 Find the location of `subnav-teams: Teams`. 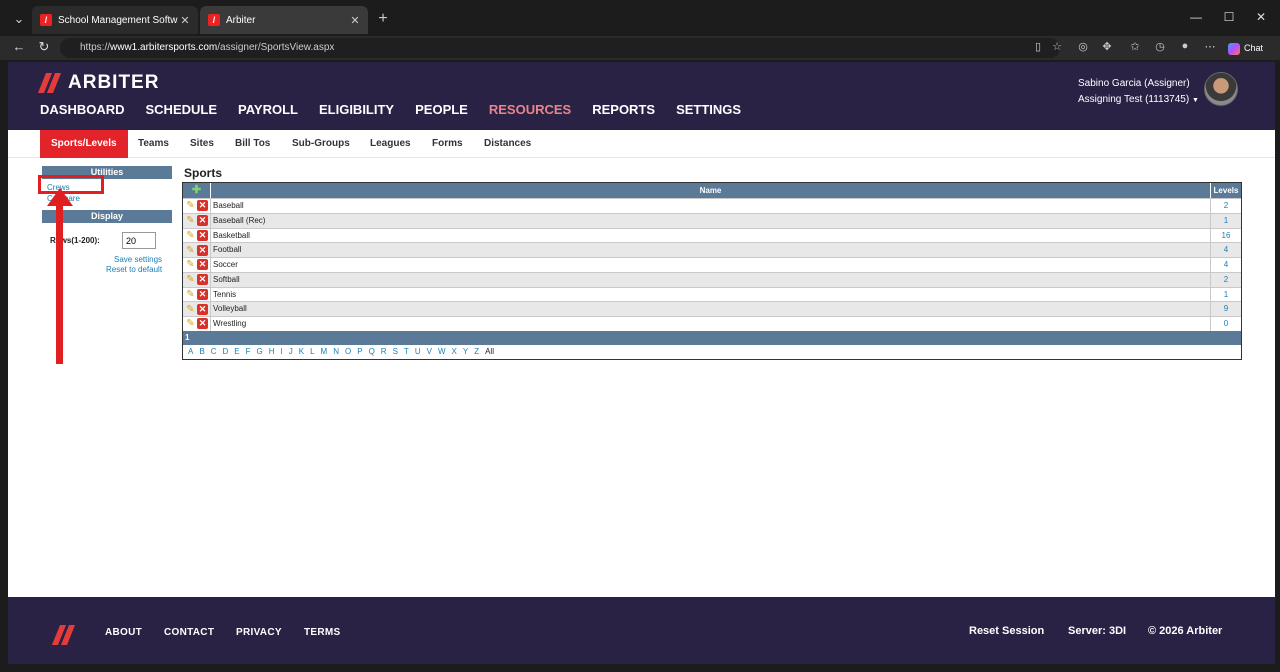

subnav-teams: Teams is located at coordinates (153, 144).